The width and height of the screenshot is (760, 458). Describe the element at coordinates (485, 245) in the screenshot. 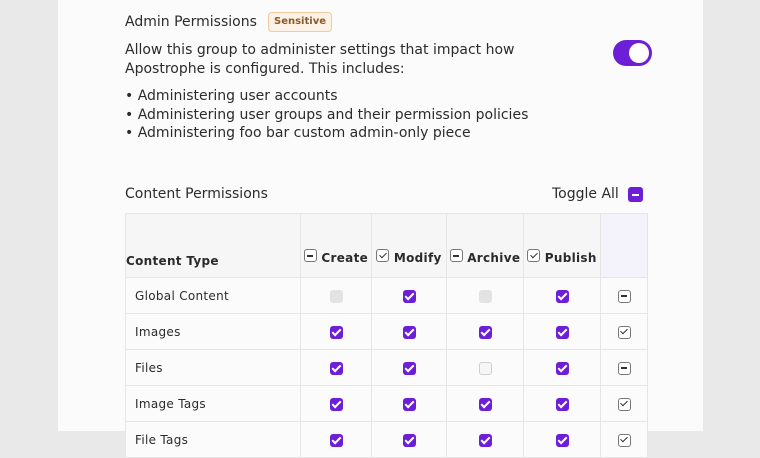

I see `col-archive: Archive` at that location.